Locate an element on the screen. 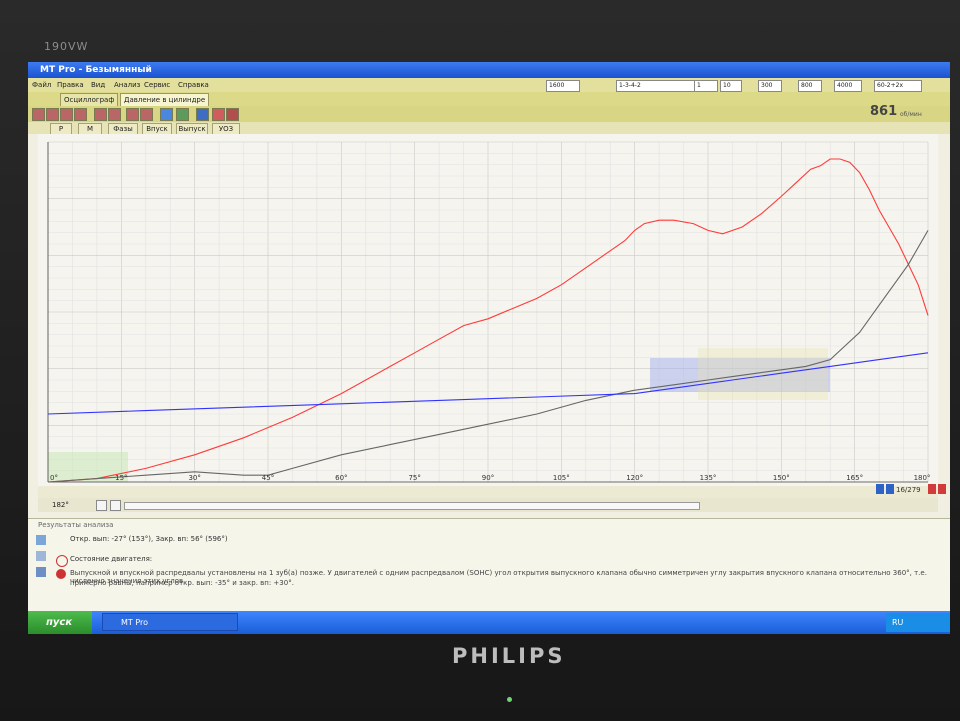  monitor-brand: PHILIPS is located at coordinates (509, 656).